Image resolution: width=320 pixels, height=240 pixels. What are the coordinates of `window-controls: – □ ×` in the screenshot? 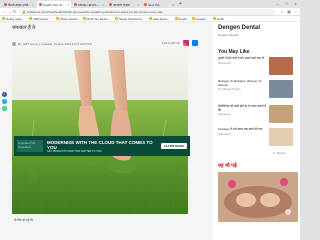 It's located at (286, 4).